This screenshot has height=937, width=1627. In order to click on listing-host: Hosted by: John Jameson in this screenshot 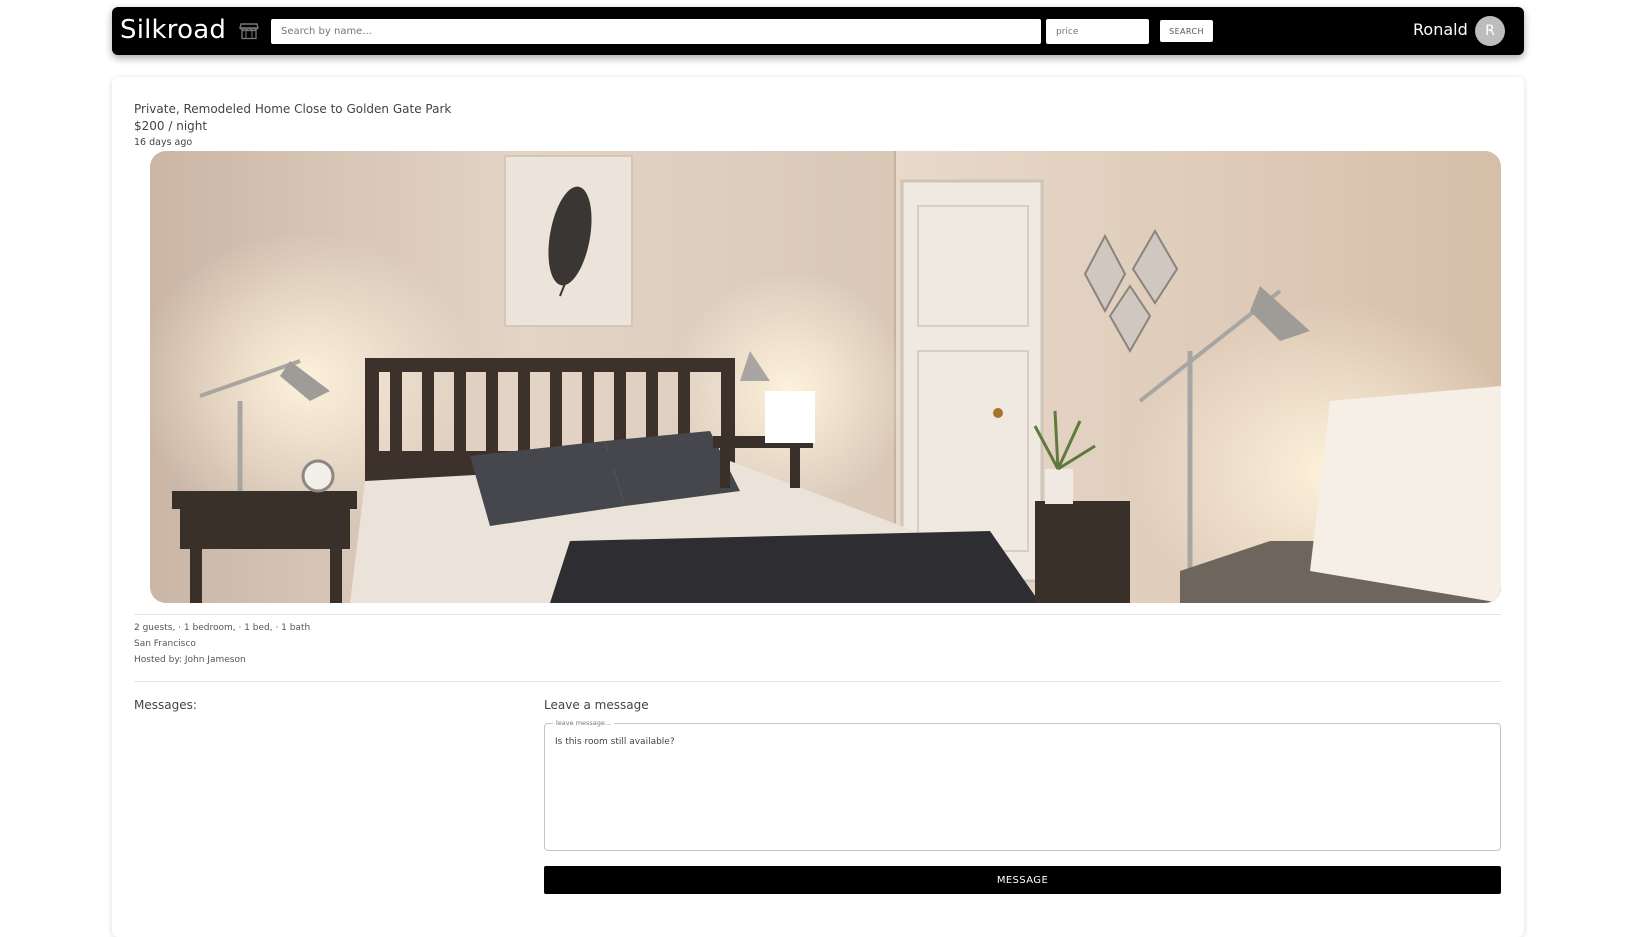, I will do `click(190, 660)`.